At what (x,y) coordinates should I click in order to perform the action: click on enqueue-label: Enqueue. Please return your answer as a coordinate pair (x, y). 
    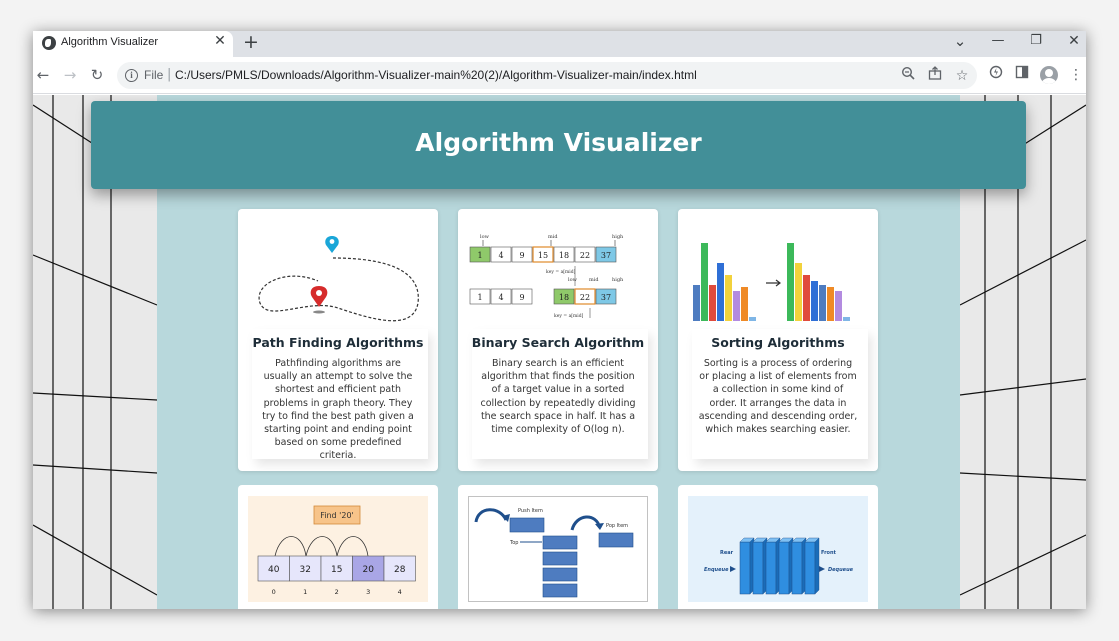
    Looking at the image, I should click on (716, 570).